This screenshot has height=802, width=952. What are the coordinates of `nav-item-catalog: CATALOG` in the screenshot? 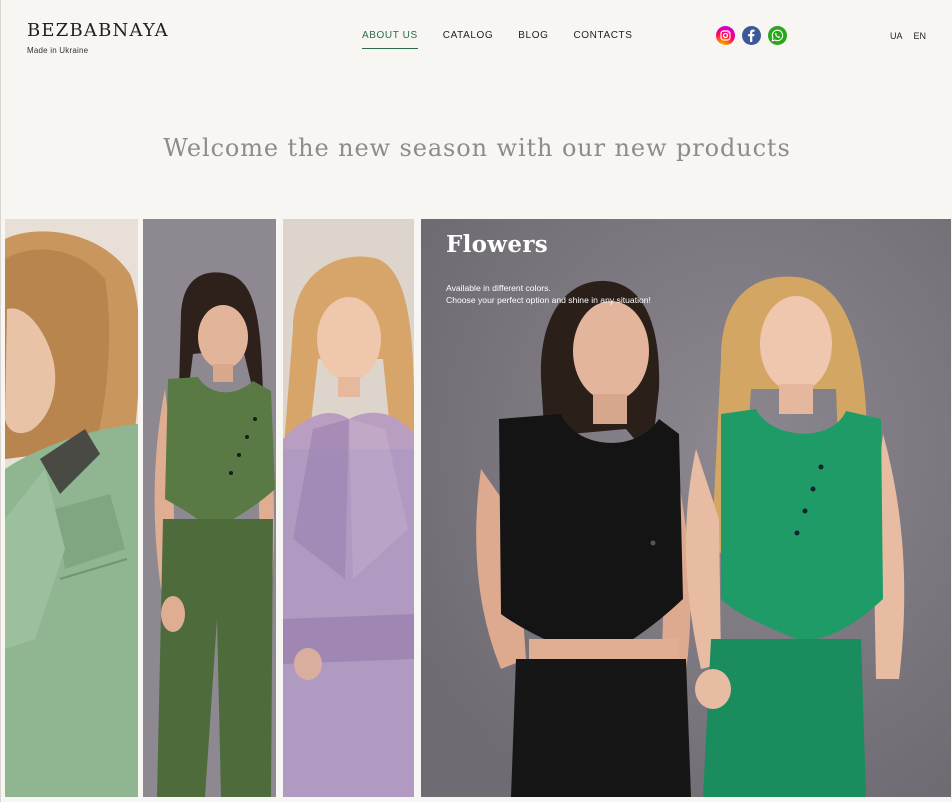 It's located at (468, 39).